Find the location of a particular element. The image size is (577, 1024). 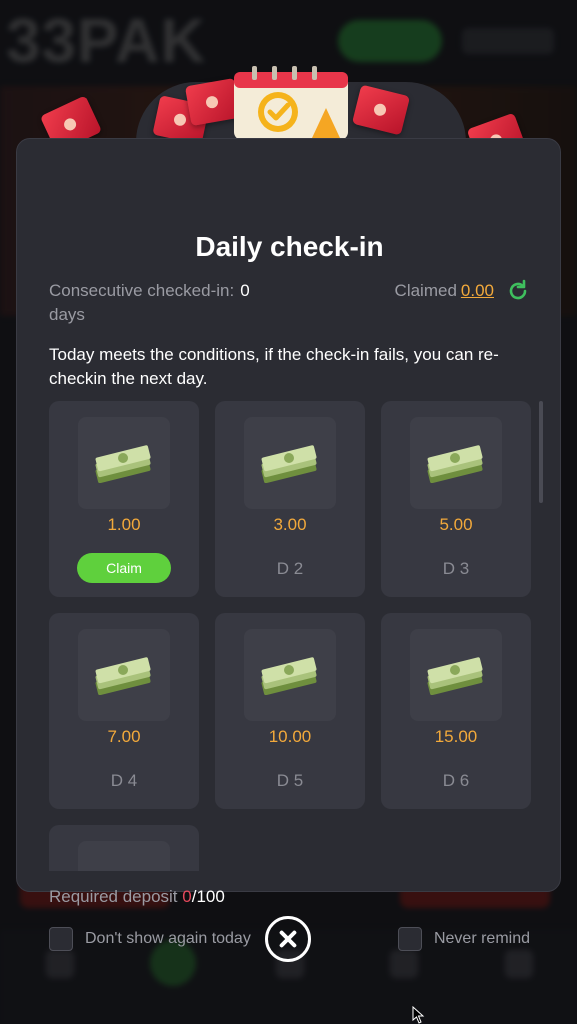

reward-amount: 3.00 is located at coordinates (290, 524).